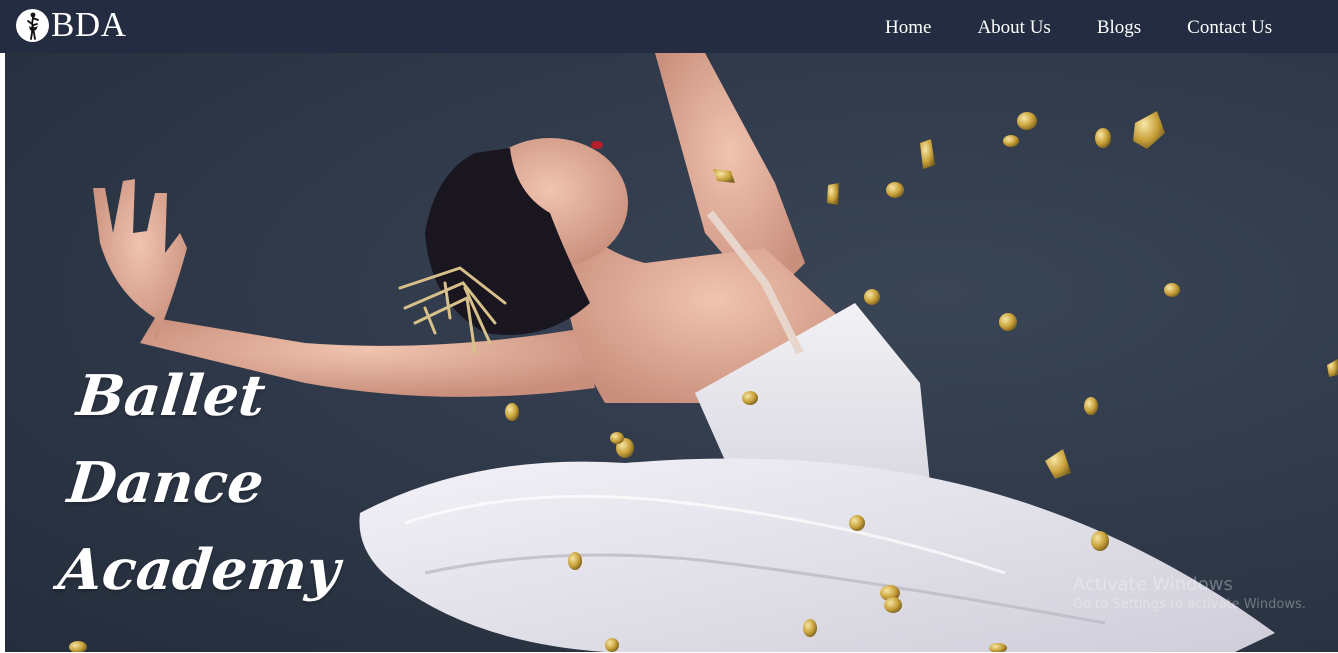 The image size is (1338, 653). I want to click on nav-link-about-us: About Us, so click(1013, 28).